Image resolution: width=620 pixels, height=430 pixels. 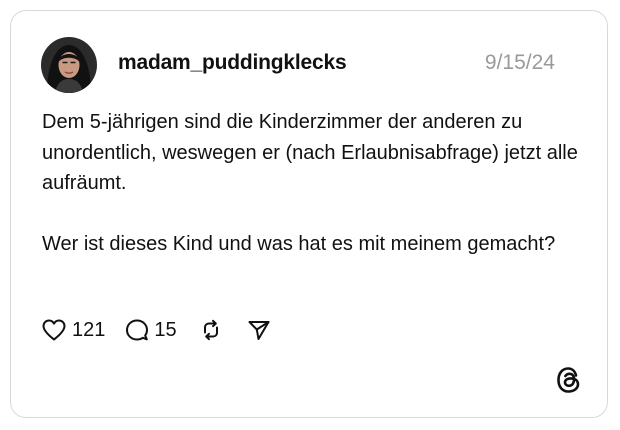 What do you see at coordinates (232, 63) in the screenshot?
I see `username: madam_puddingklecks` at bounding box center [232, 63].